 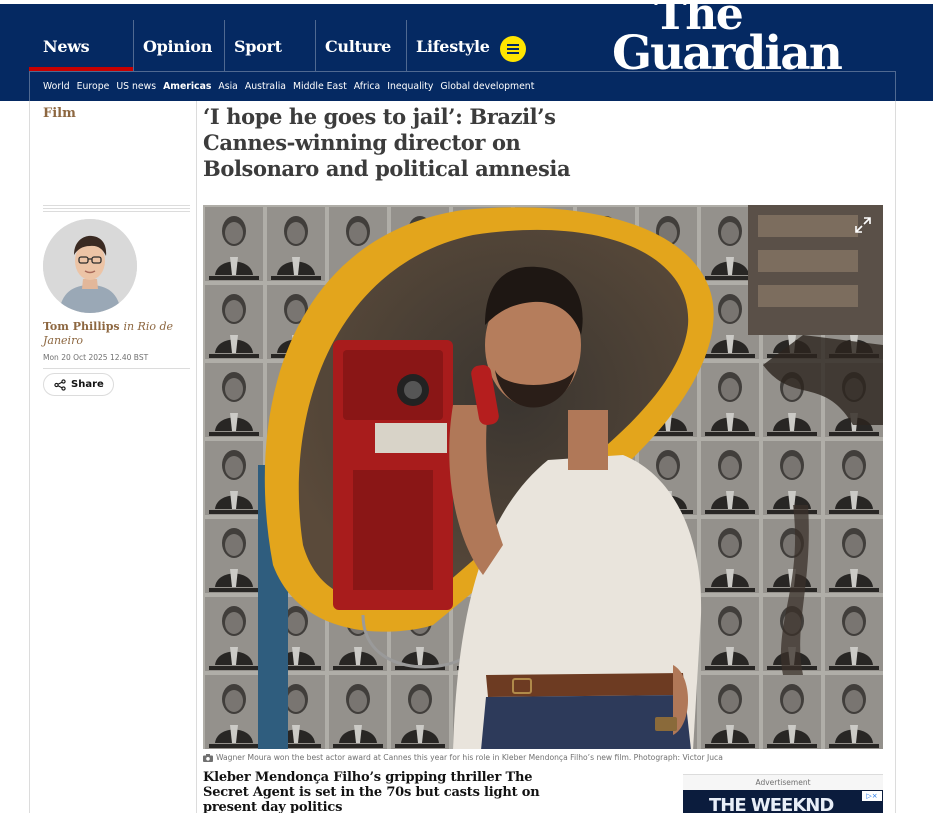 What do you see at coordinates (265, 86) in the screenshot?
I see `subnav-item-australia: Australia` at bounding box center [265, 86].